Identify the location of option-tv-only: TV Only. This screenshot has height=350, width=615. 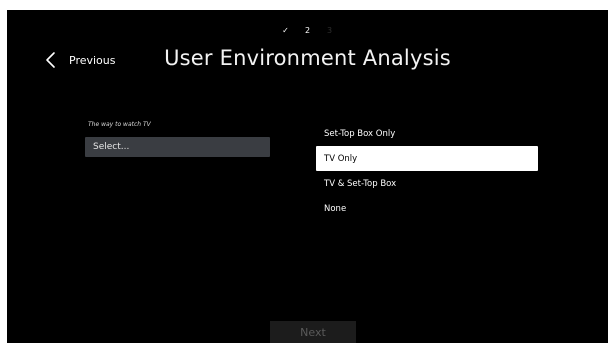
(427, 158).